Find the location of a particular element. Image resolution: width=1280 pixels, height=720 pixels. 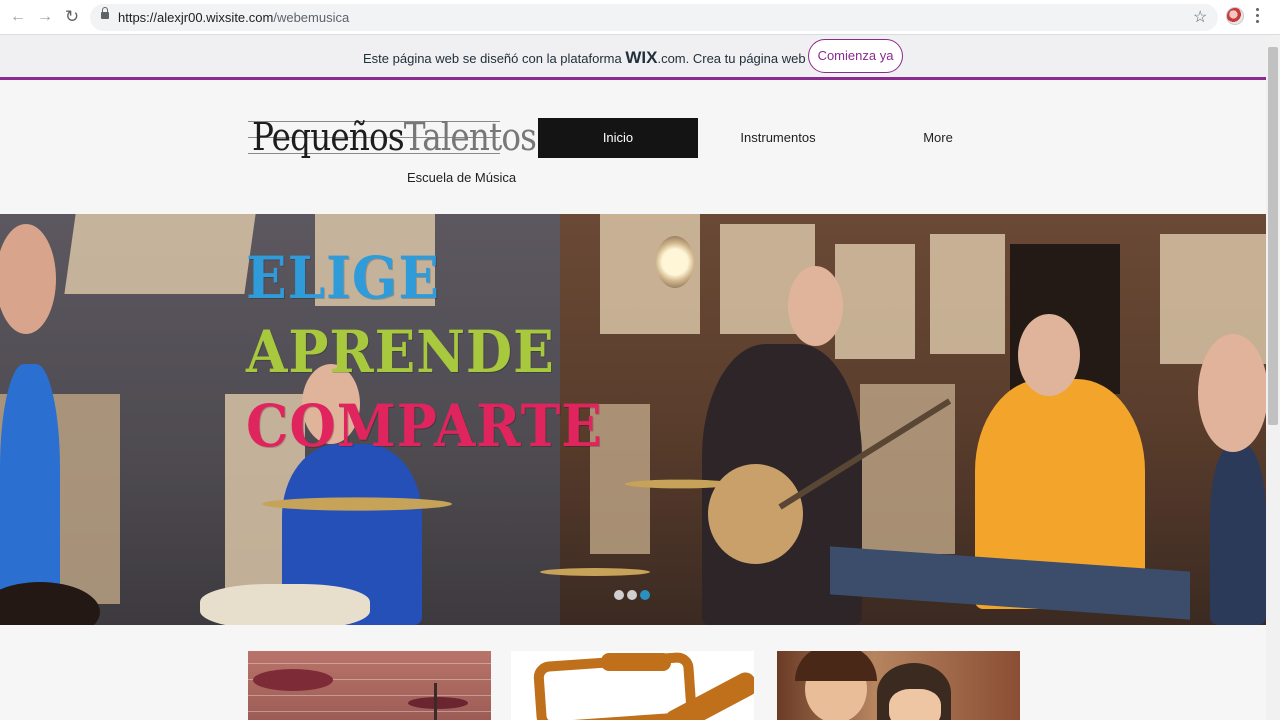

page-scrollbar is located at coordinates (1273, 377).